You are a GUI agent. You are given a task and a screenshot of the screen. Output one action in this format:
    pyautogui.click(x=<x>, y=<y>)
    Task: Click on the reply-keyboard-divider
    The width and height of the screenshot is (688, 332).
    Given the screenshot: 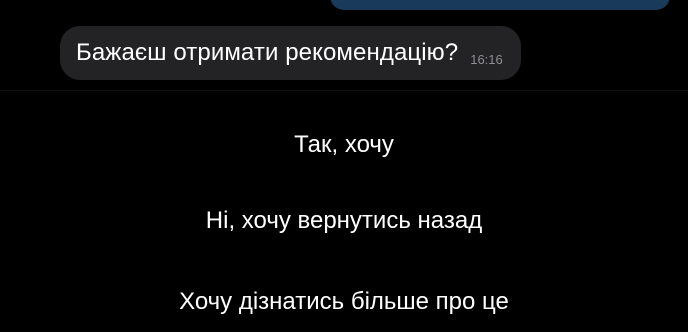 What is the action you would take?
    pyautogui.click(x=344, y=90)
    